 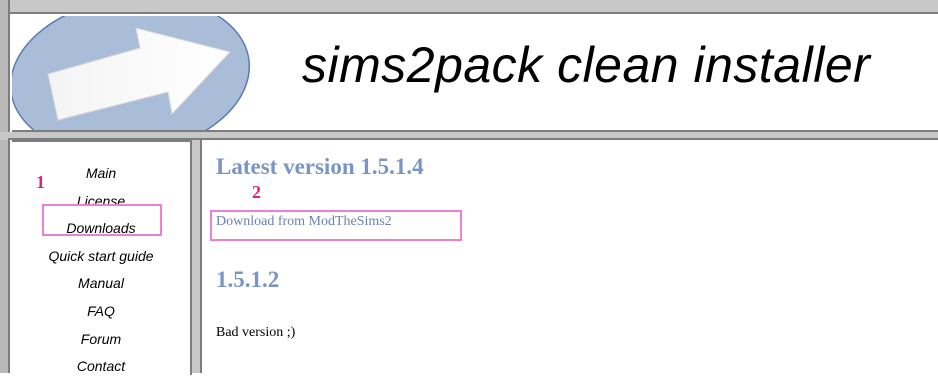 I want to click on sidebar-item-label: Contact, so click(x=101, y=366).